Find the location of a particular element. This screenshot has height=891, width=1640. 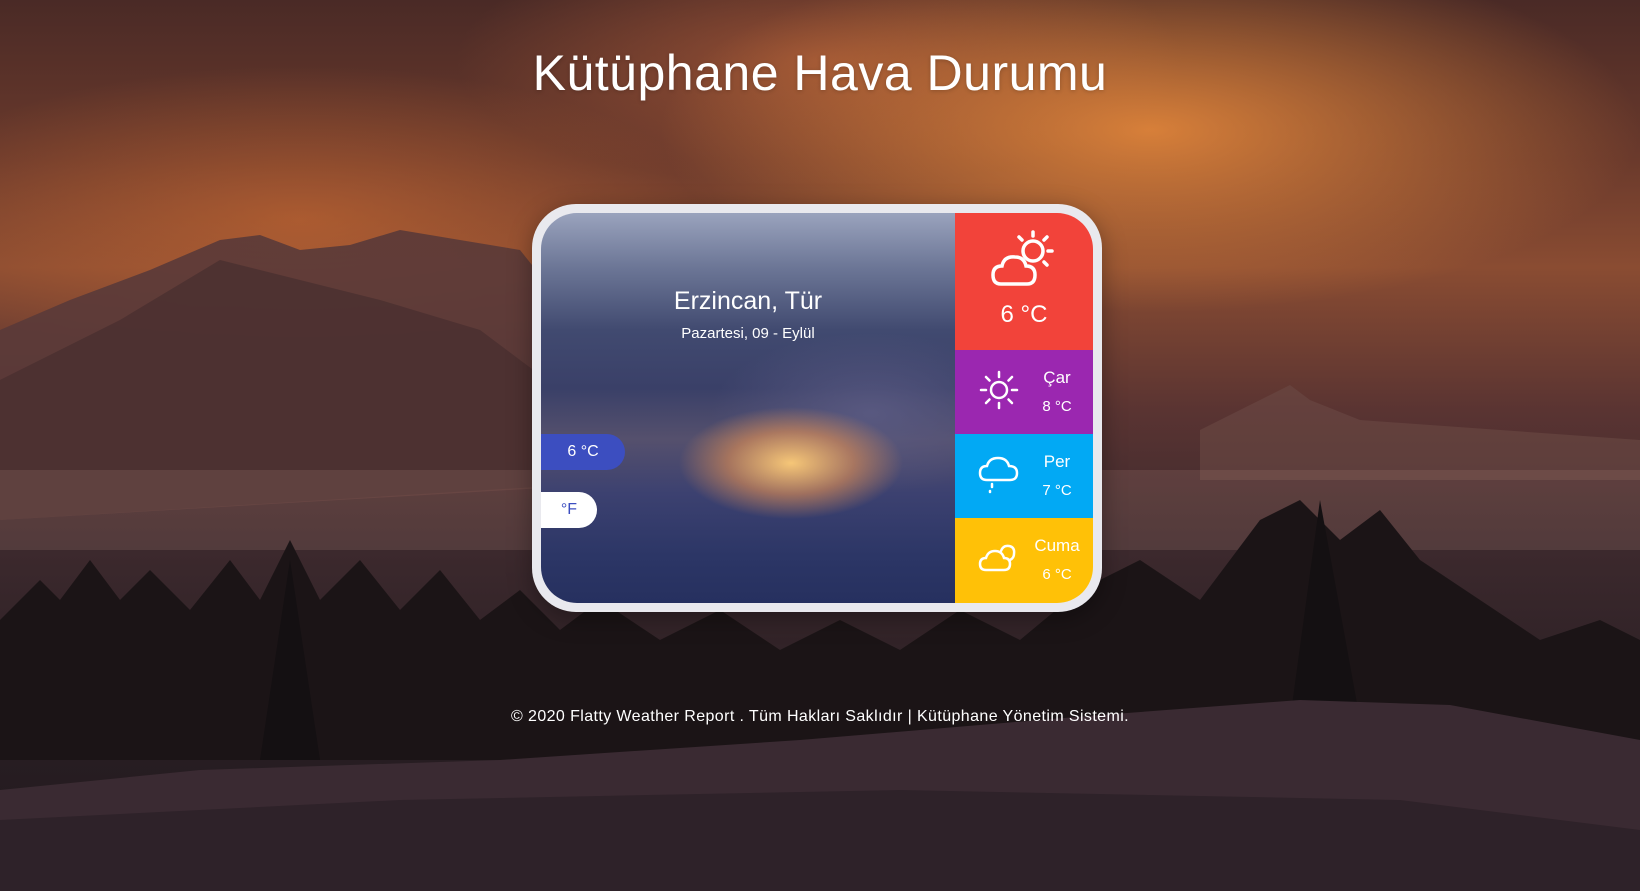

forecast-day-card: Cuma 6 °C is located at coordinates (1024, 560).